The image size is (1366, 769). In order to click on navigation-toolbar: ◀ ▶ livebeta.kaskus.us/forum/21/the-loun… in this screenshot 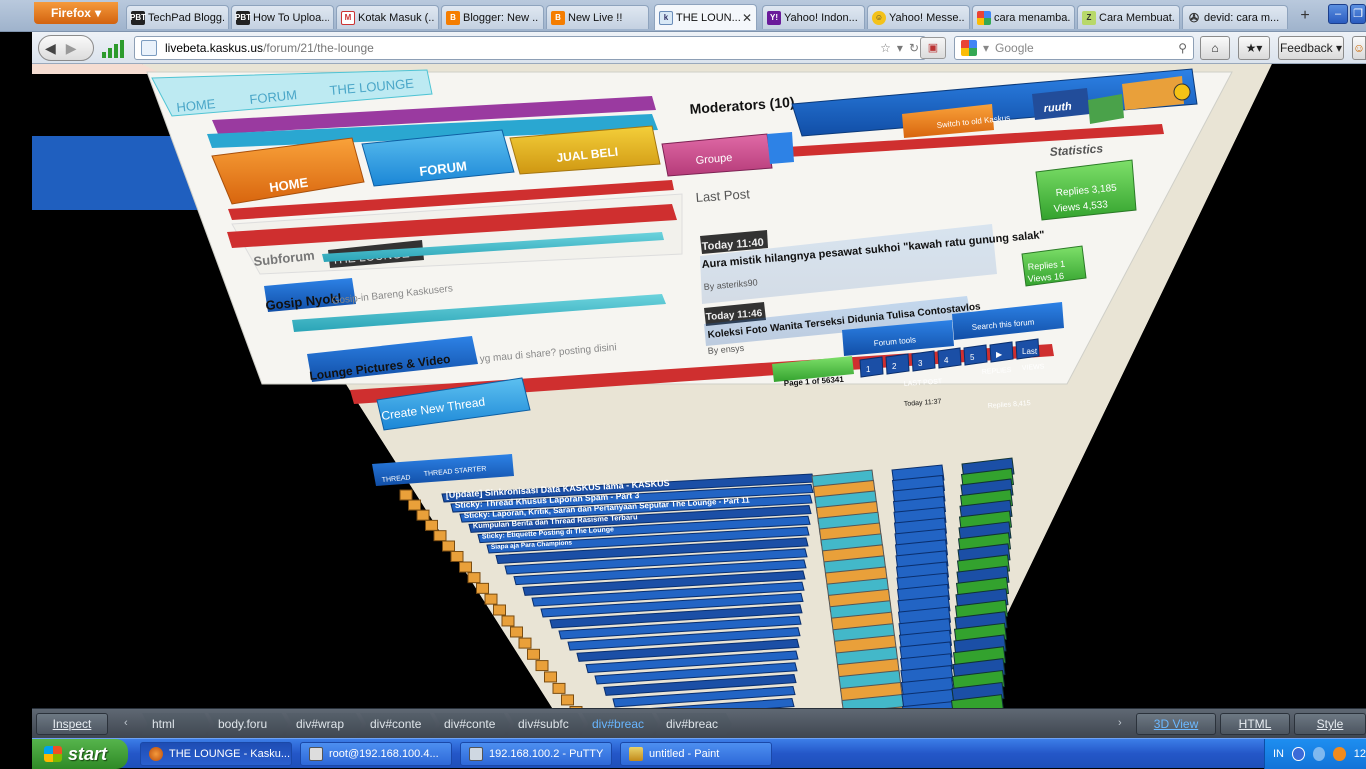, I will do `click(699, 48)`.